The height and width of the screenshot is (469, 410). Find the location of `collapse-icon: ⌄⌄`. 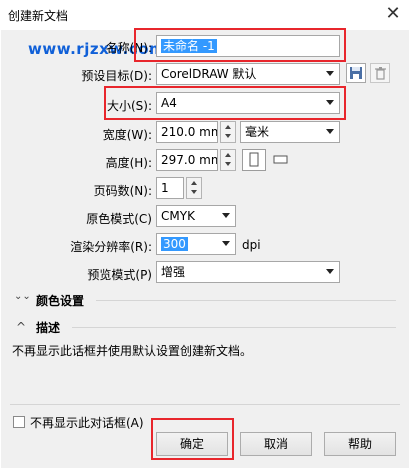

collapse-icon: ⌄⌄ is located at coordinates (22, 296).